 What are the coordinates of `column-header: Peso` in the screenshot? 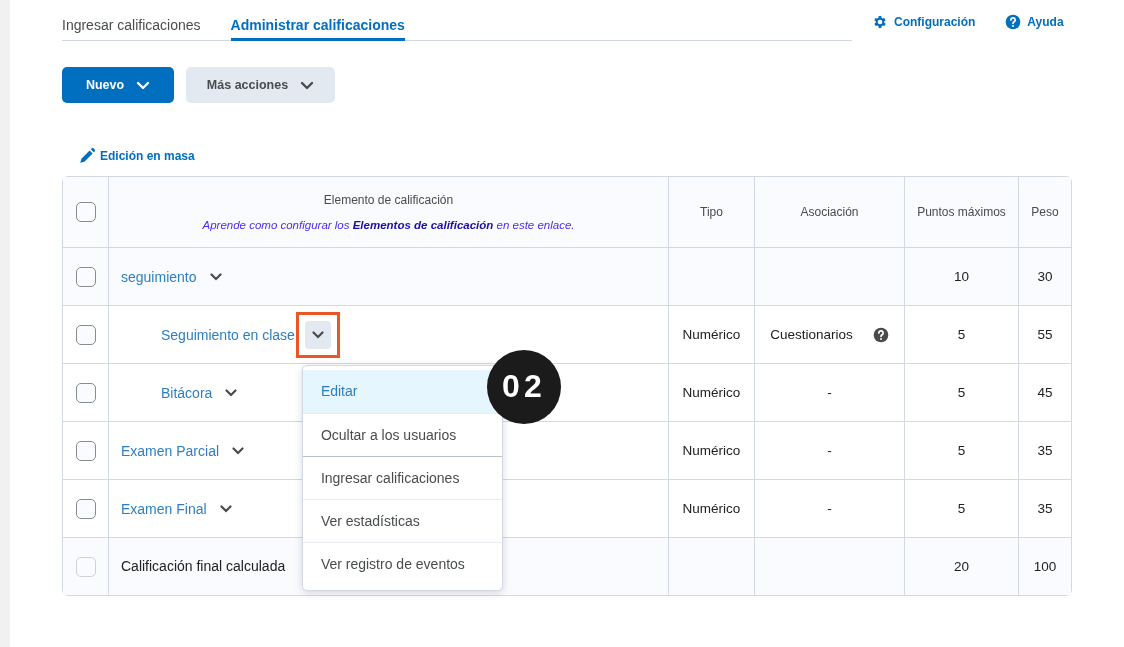 It's located at (1045, 212).